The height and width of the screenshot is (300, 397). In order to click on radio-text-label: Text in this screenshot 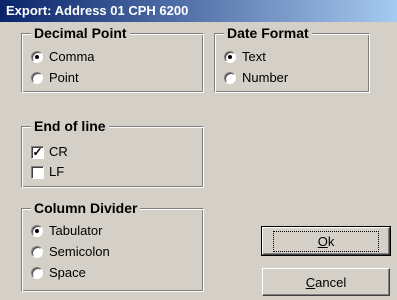, I will do `click(254, 56)`.